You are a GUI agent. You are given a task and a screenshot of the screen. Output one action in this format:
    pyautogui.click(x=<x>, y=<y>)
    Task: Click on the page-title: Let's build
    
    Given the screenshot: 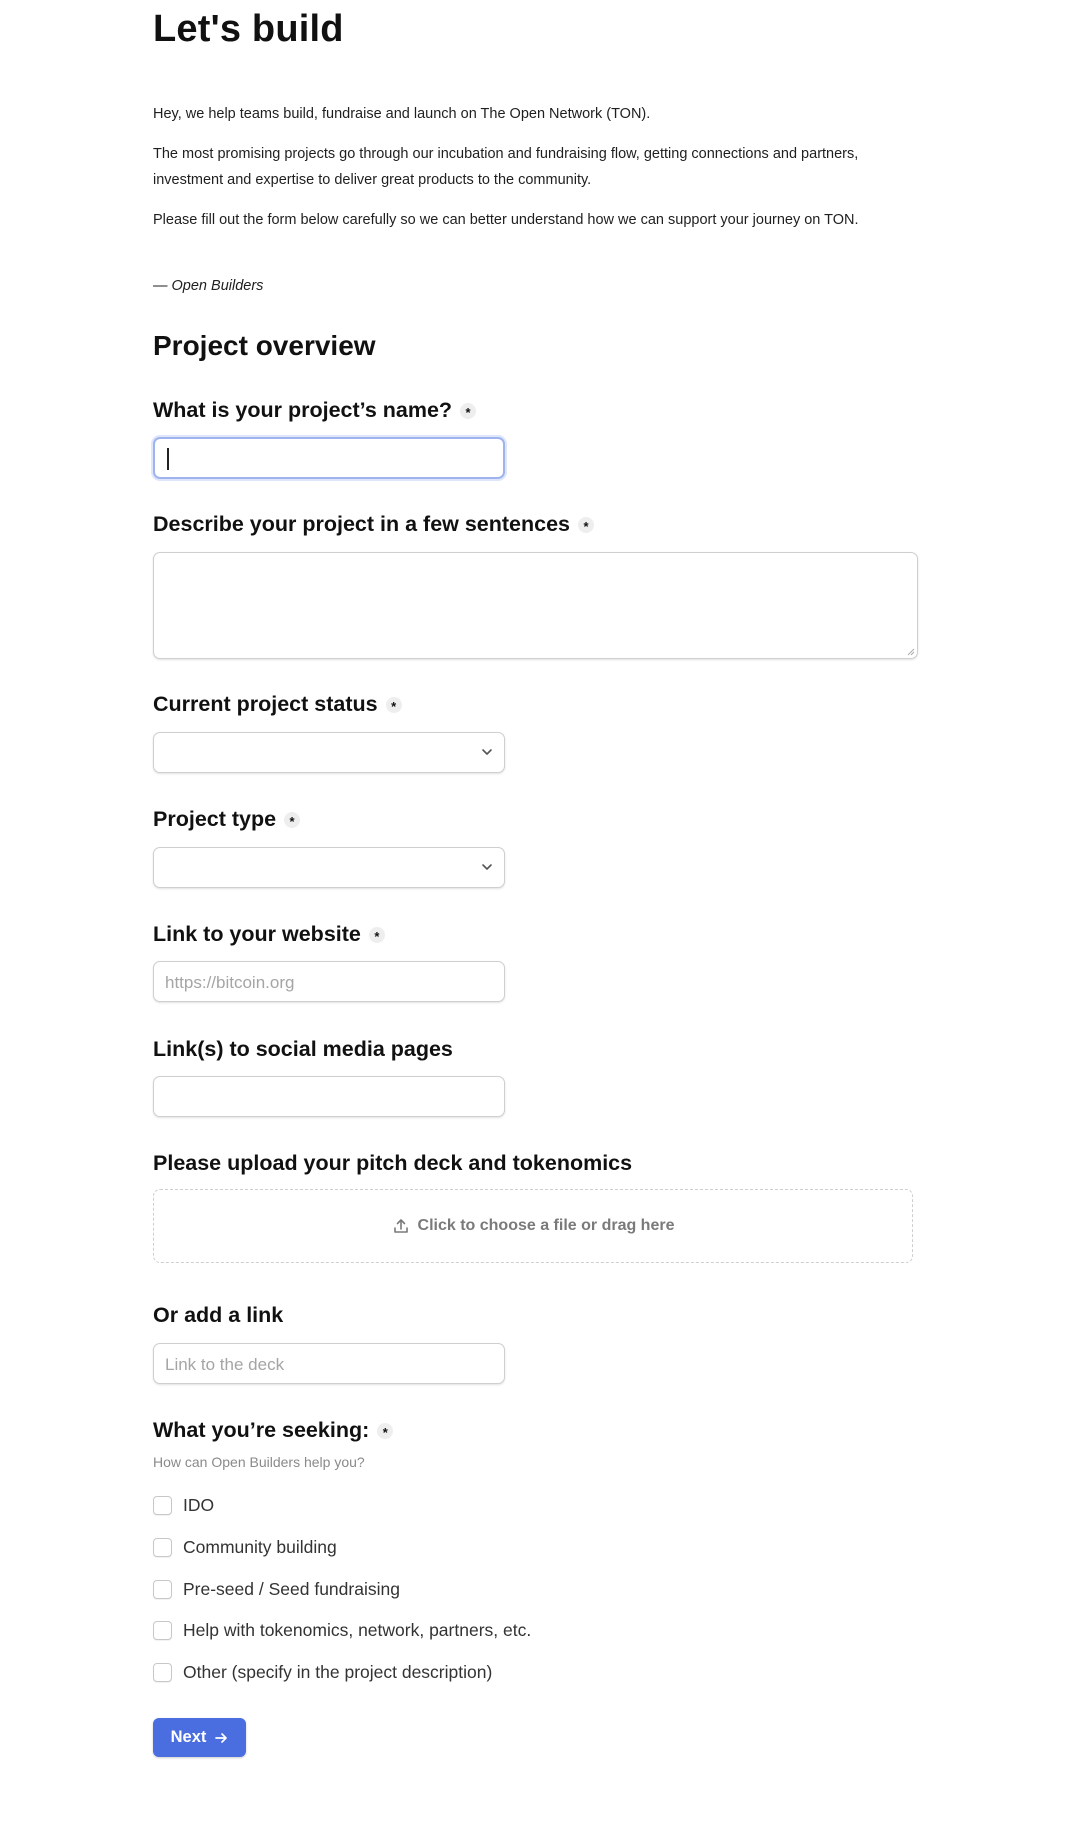 What is the action you would take?
    pyautogui.click(x=248, y=29)
    